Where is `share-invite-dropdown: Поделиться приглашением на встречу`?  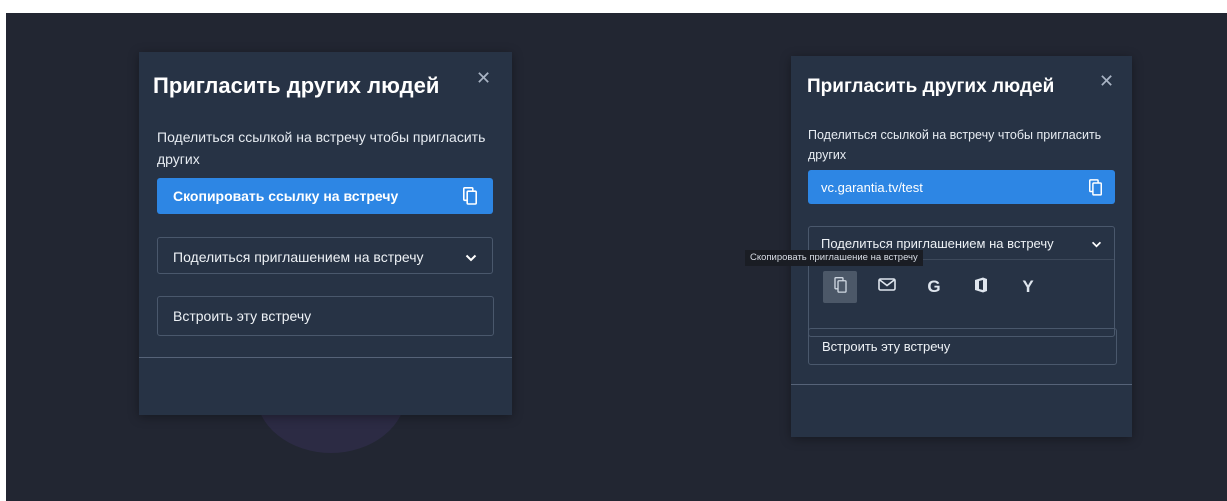
share-invite-dropdown: Поделиться приглашением на встречу is located at coordinates (325, 255).